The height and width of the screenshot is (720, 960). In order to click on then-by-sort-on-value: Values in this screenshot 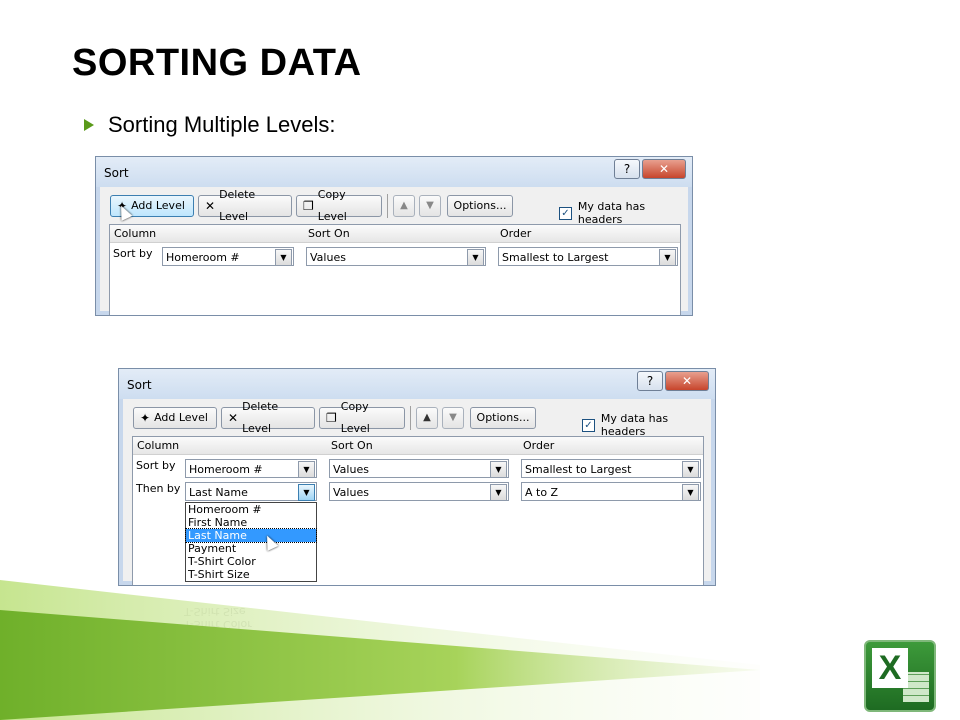, I will do `click(351, 492)`.